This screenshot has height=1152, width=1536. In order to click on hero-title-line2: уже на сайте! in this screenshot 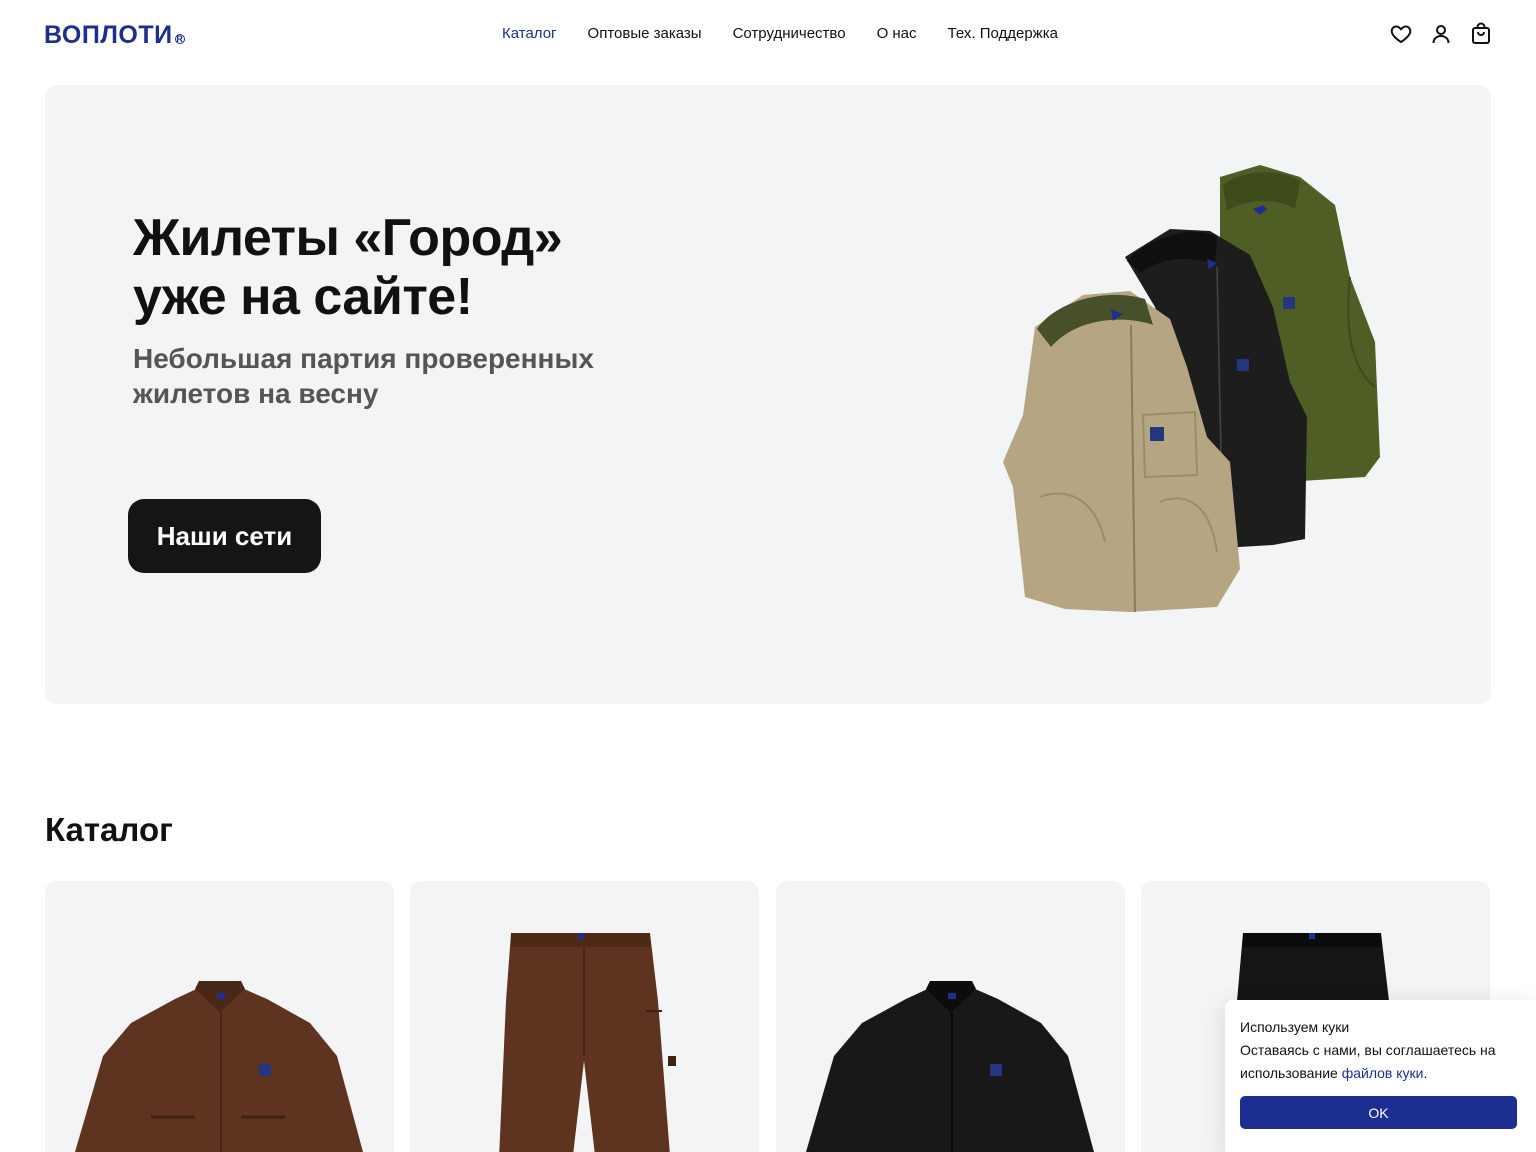, I will do `click(303, 297)`.